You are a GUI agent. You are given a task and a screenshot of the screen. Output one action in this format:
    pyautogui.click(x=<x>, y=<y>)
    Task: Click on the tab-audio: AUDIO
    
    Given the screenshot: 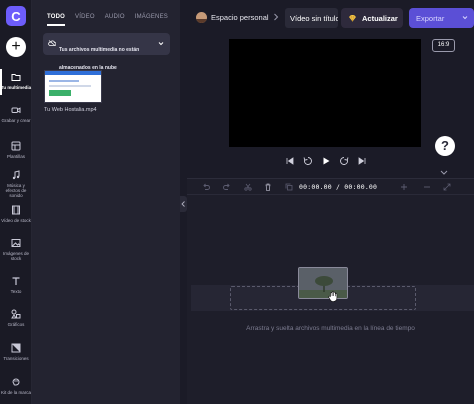 What is the action you would take?
    pyautogui.click(x=115, y=20)
    